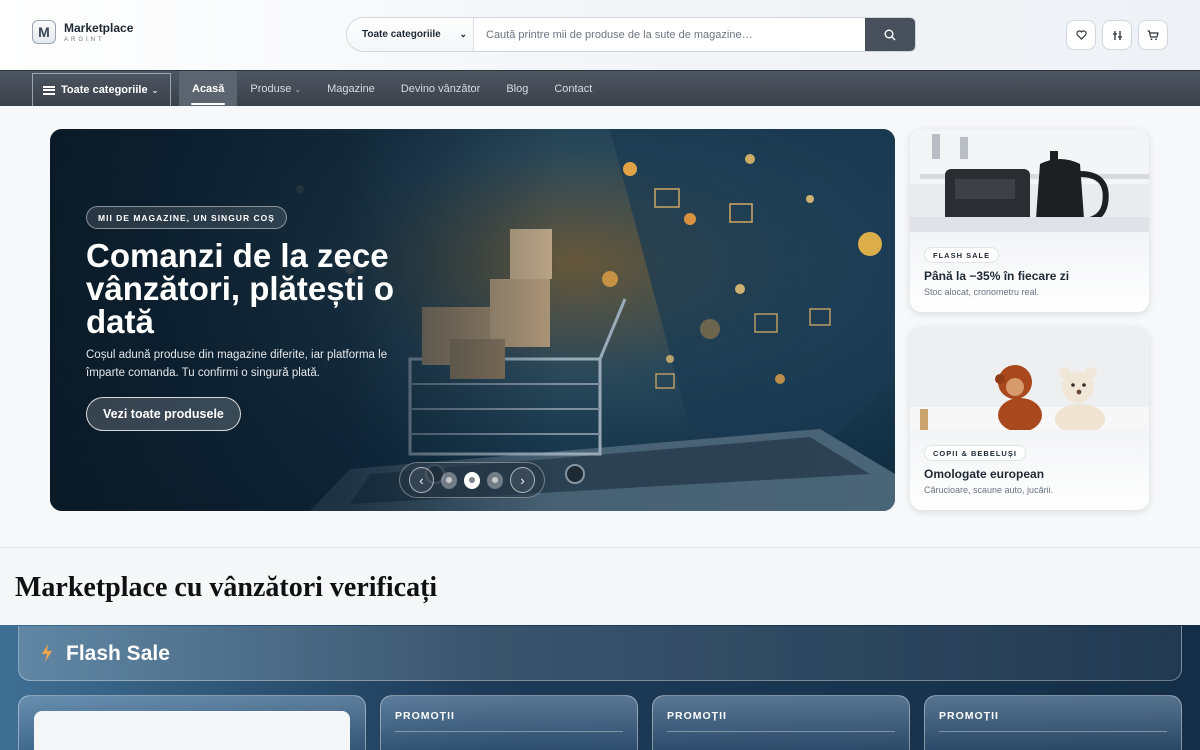  I want to click on logo-name: Marketplace, so click(99, 27).